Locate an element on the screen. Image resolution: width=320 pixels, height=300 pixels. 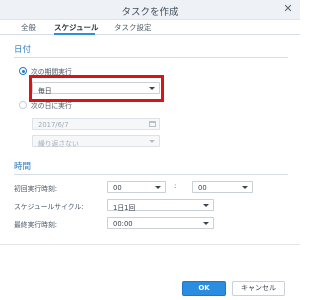
tab-bar: 全般 スケジュール タスク設定 is located at coordinates (150, 27).